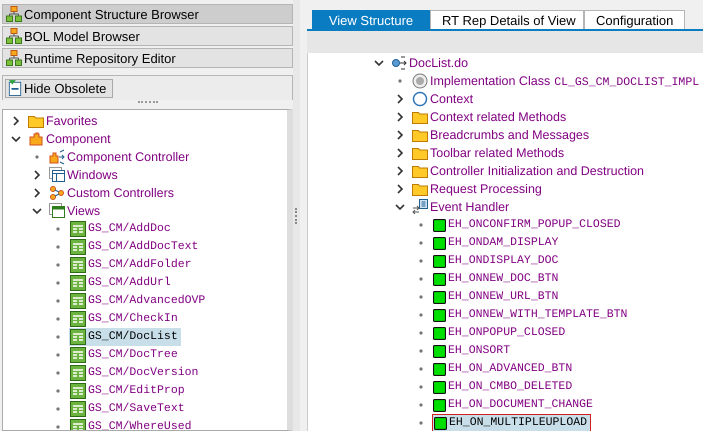 This screenshot has width=703, height=431. What do you see at coordinates (500, 117) in the screenshot?
I see `tree-item: Context related Methods` at bounding box center [500, 117].